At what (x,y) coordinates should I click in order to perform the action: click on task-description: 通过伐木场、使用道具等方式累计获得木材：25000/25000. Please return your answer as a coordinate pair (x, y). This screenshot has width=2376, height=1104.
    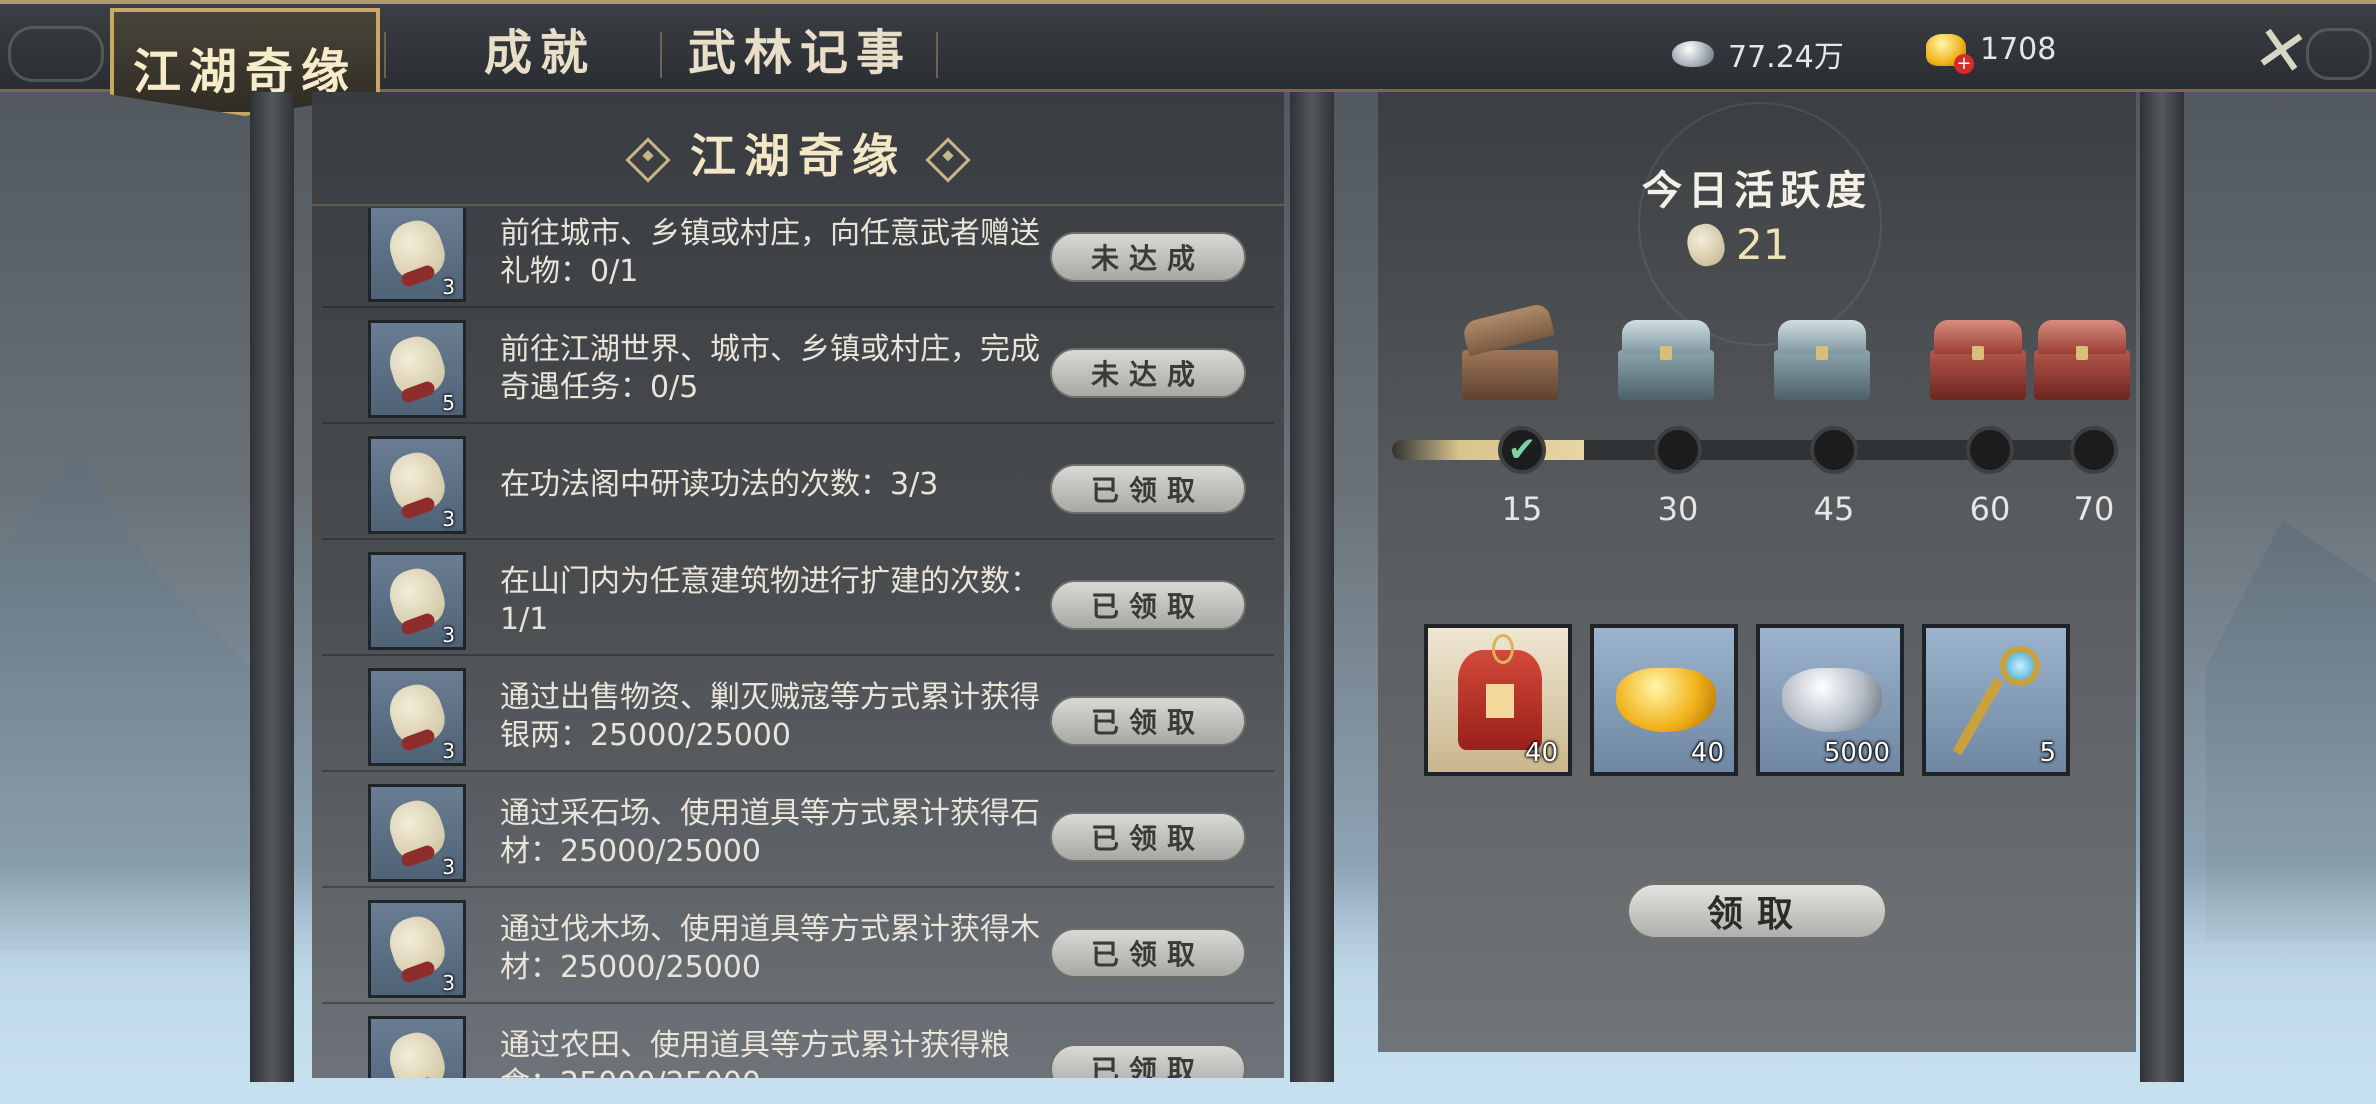
    Looking at the image, I should click on (770, 948).